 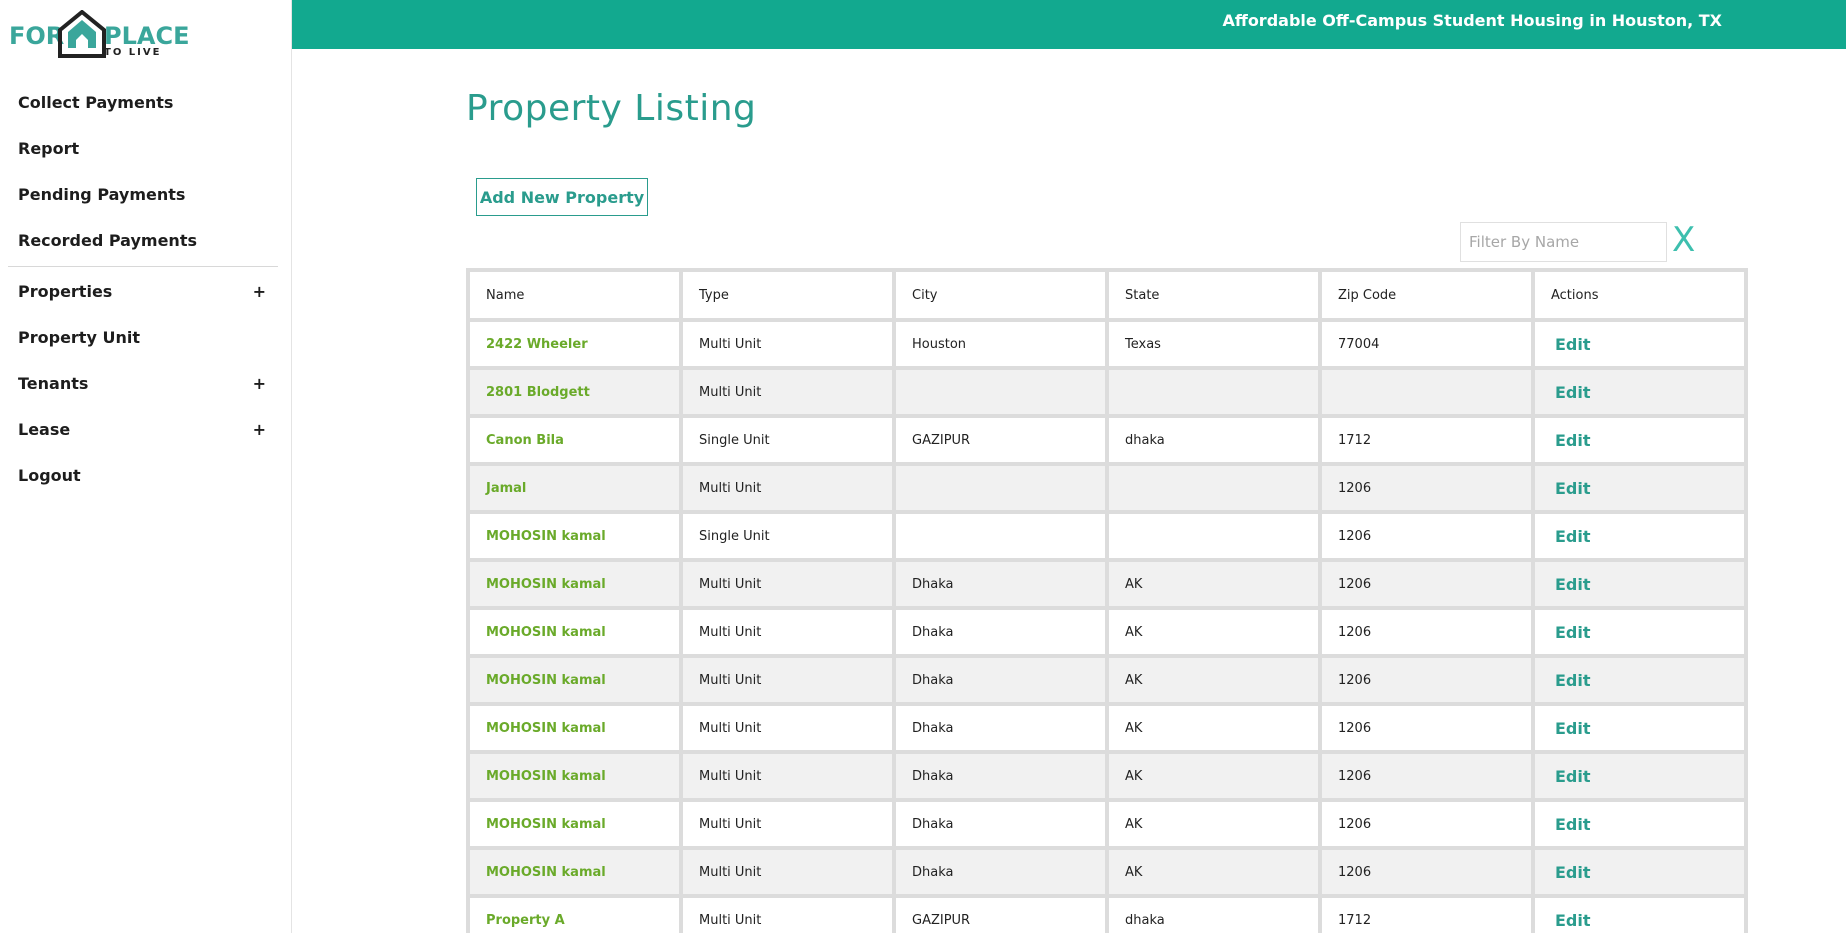 I want to click on table-header-row: Name Type City State Zip Code Actions, so click(x=1107, y=295).